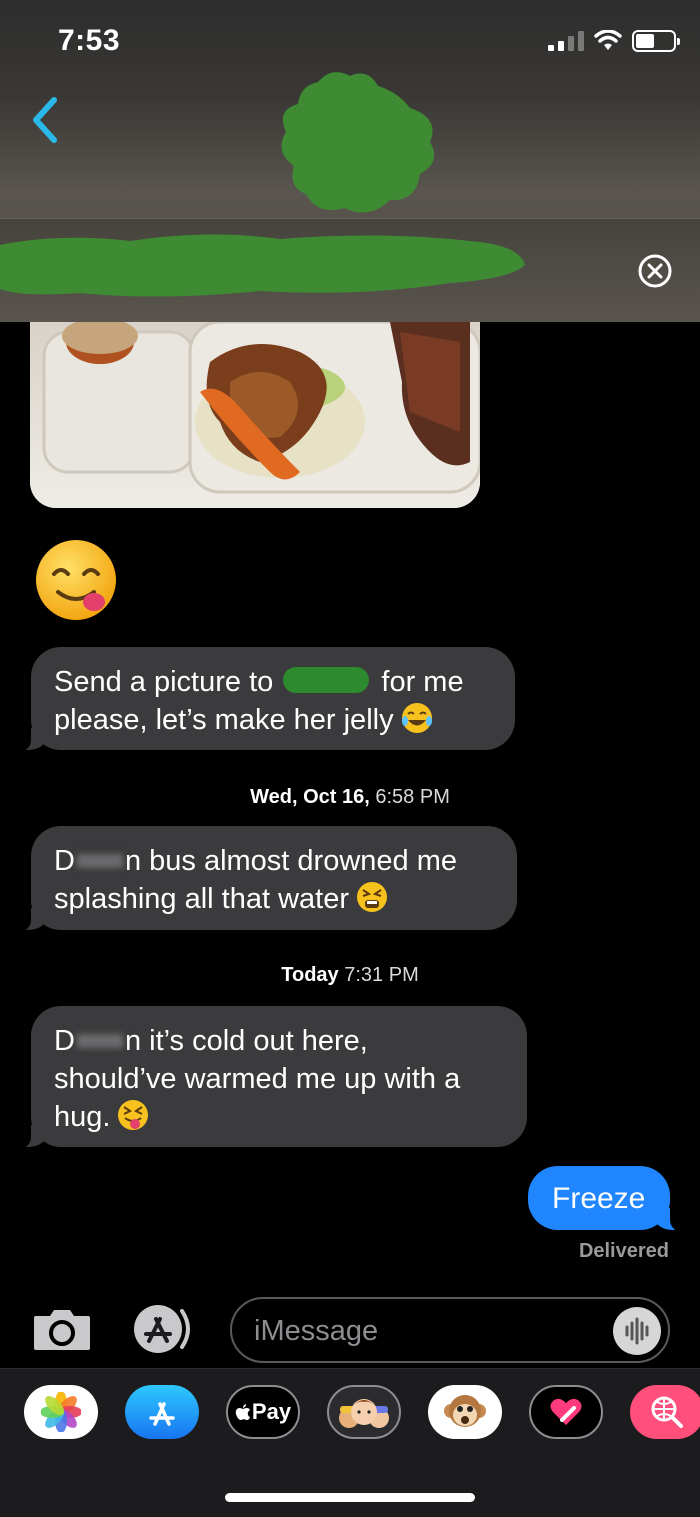  I want to click on message-line: hug., so click(279, 1117).